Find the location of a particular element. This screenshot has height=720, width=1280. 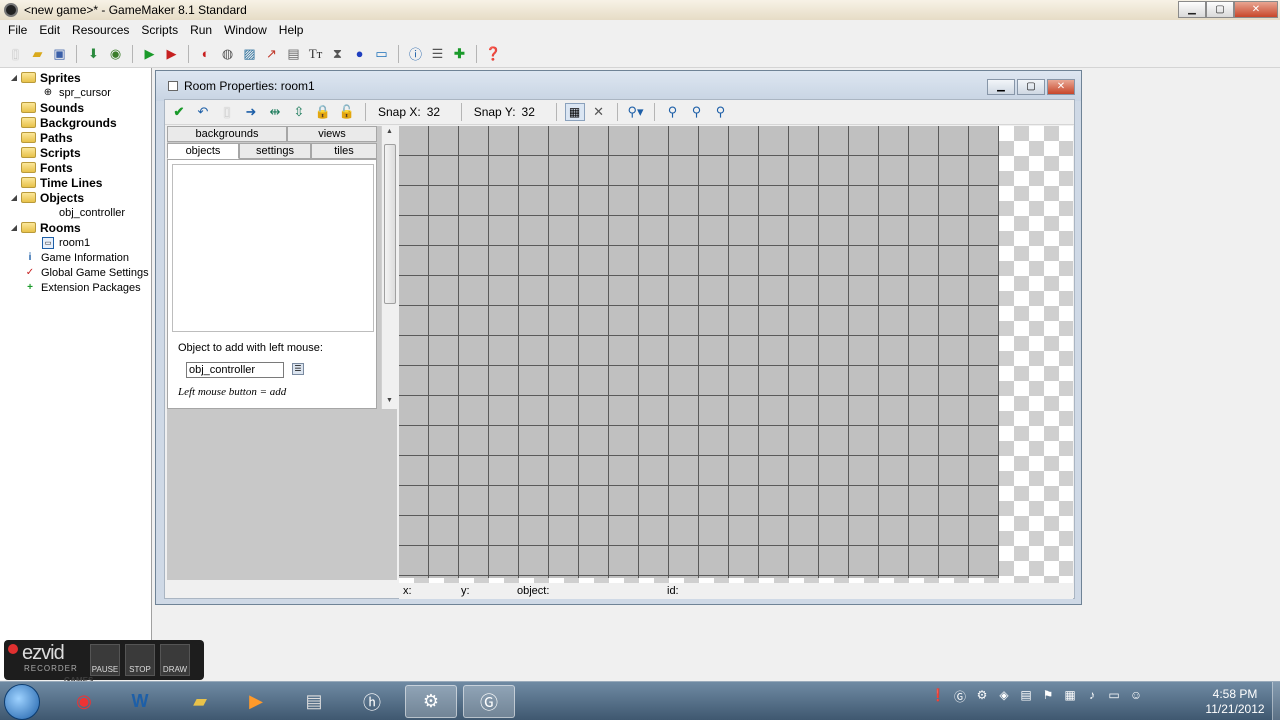

tree-objects: ◢ Objects is located at coordinates (75, 197).